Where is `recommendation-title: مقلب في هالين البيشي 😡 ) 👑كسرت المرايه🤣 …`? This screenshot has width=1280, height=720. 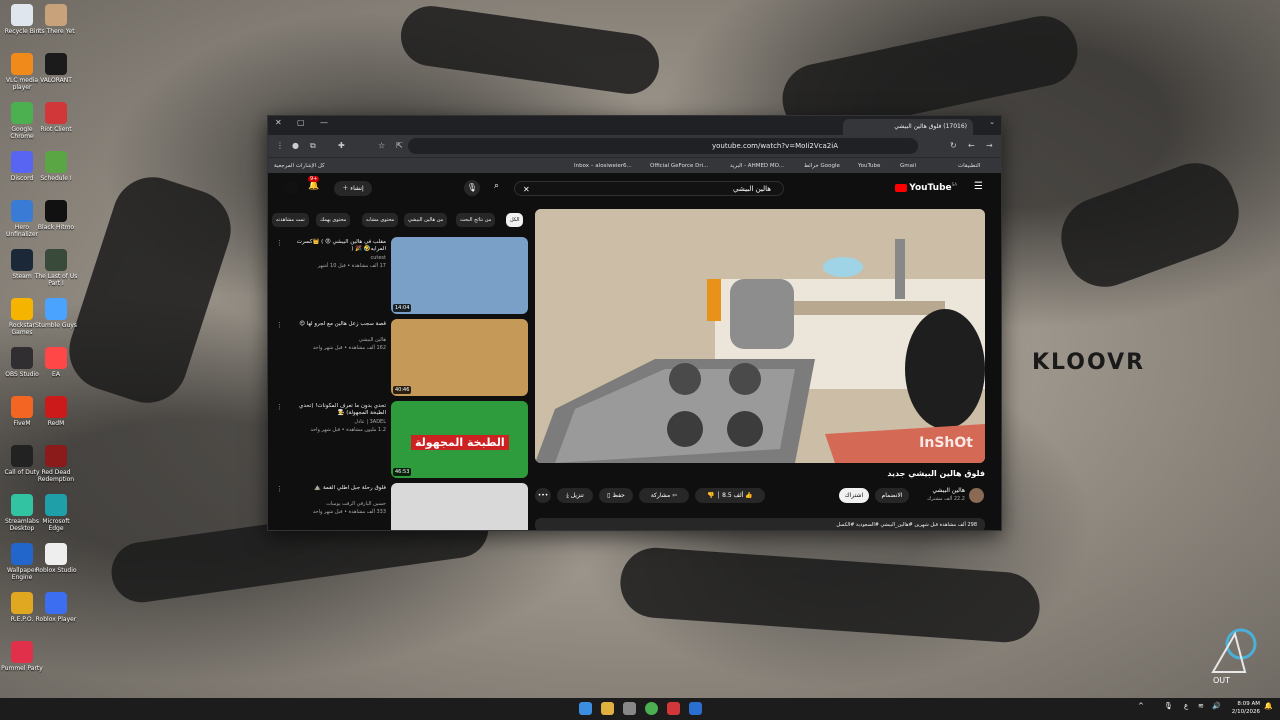 recommendation-title: مقلب في هالين البيشي 😡 ) 👑كسرت المرايه🤣 … is located at coordinates (336, 246).